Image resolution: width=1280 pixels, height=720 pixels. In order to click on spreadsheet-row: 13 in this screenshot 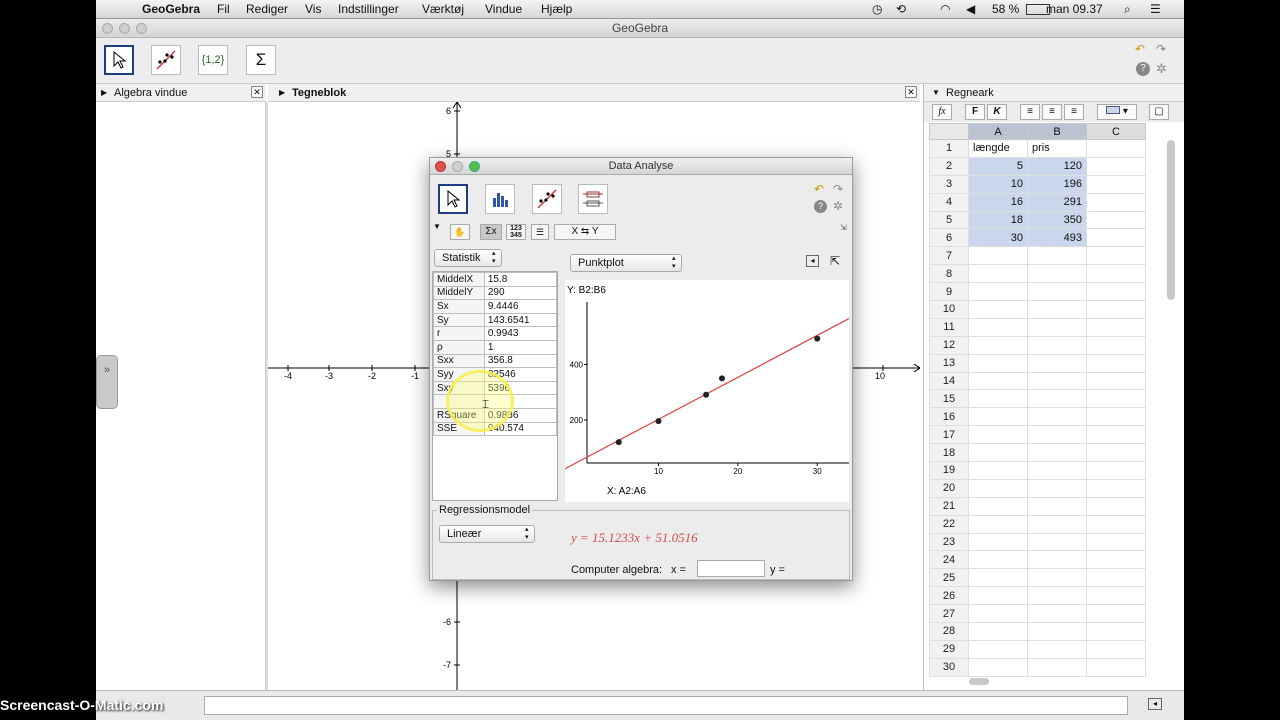, I will do `click(1037, 363)`.